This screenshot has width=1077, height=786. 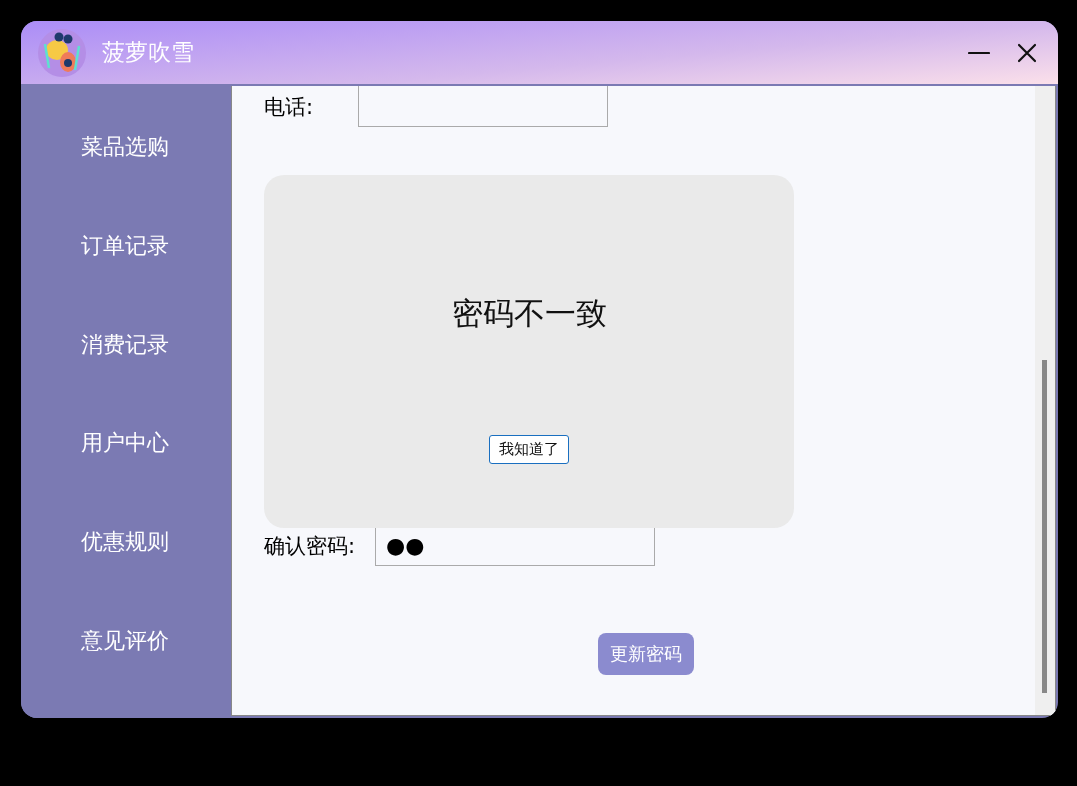 I want to click on phone-field, so click(x=483, y=106).